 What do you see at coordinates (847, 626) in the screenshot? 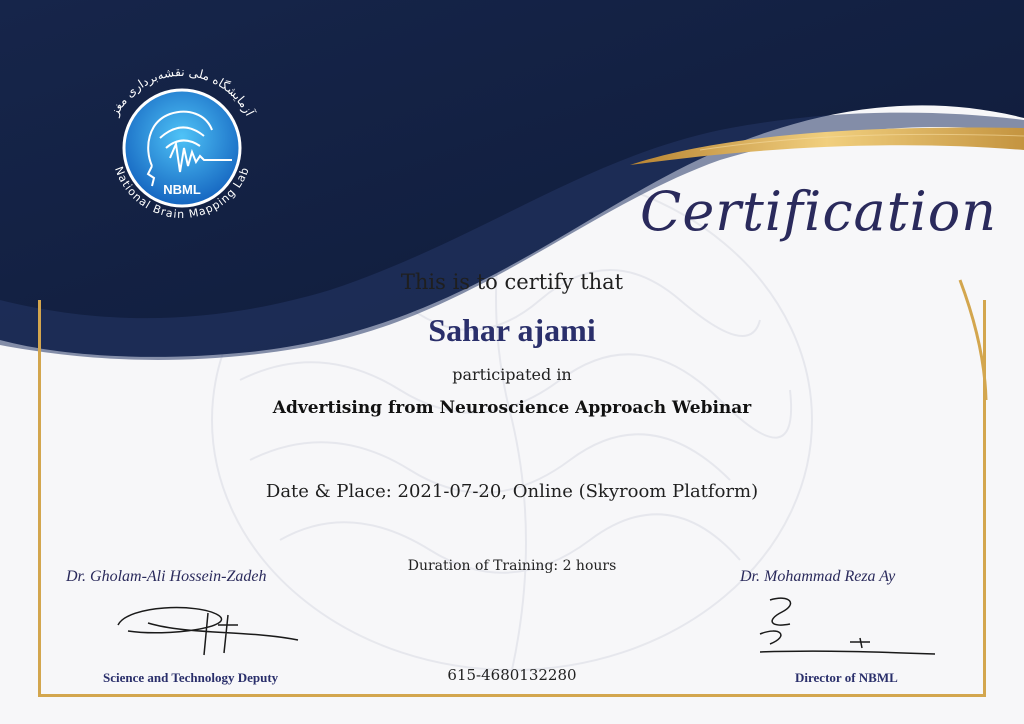
I see `signature-right` at bounding box center [847, 626].